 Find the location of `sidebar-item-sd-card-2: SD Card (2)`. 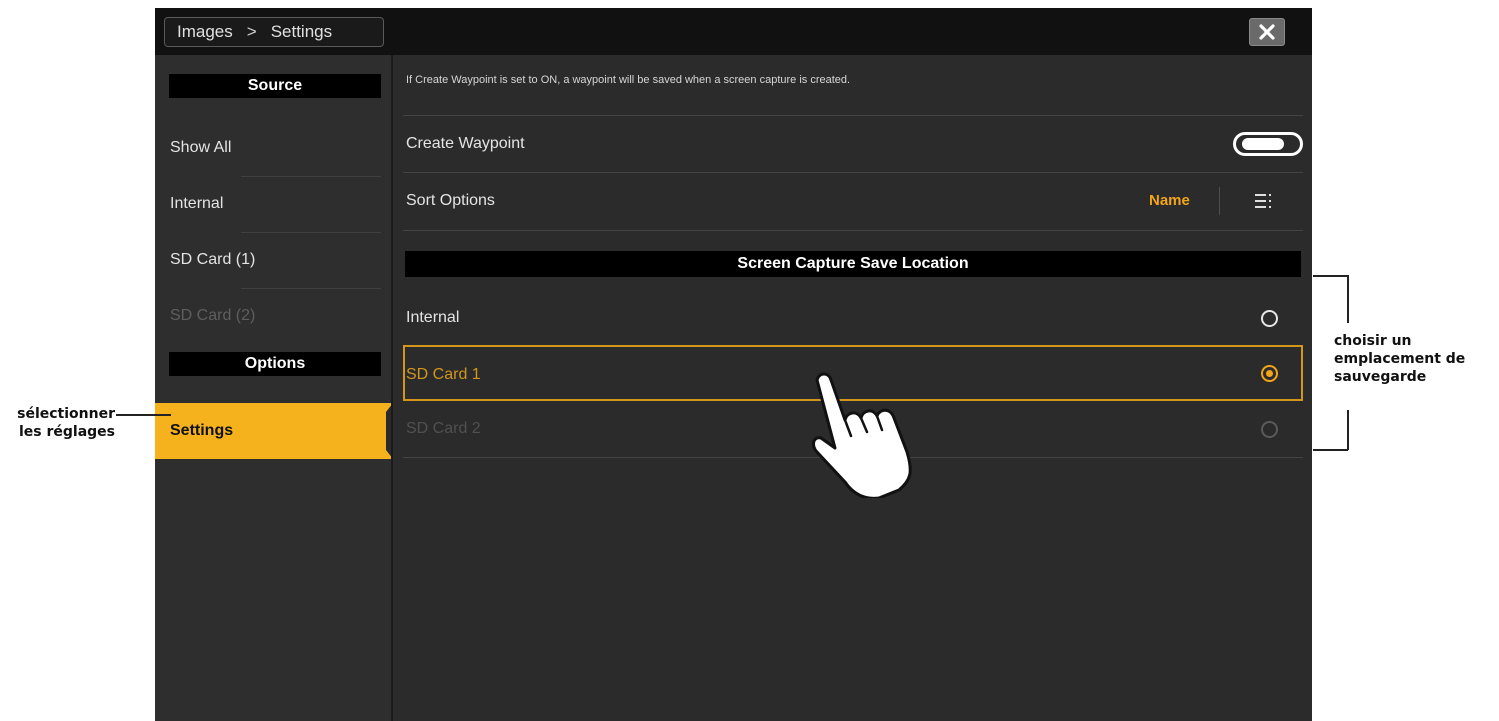

sidebar-item-sd-card-2: SD Card (2) is located at coordinates (213, 315).